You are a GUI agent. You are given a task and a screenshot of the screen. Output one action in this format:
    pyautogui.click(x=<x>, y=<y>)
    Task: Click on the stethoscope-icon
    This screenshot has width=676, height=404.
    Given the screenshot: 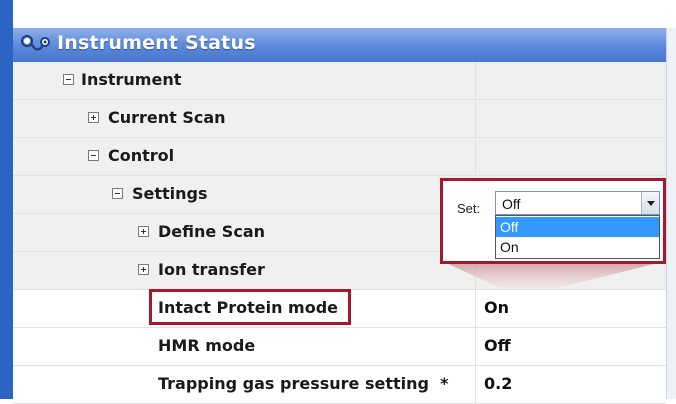 What is the action you would take?
    pyautogui.click(x=35, y=43)
    